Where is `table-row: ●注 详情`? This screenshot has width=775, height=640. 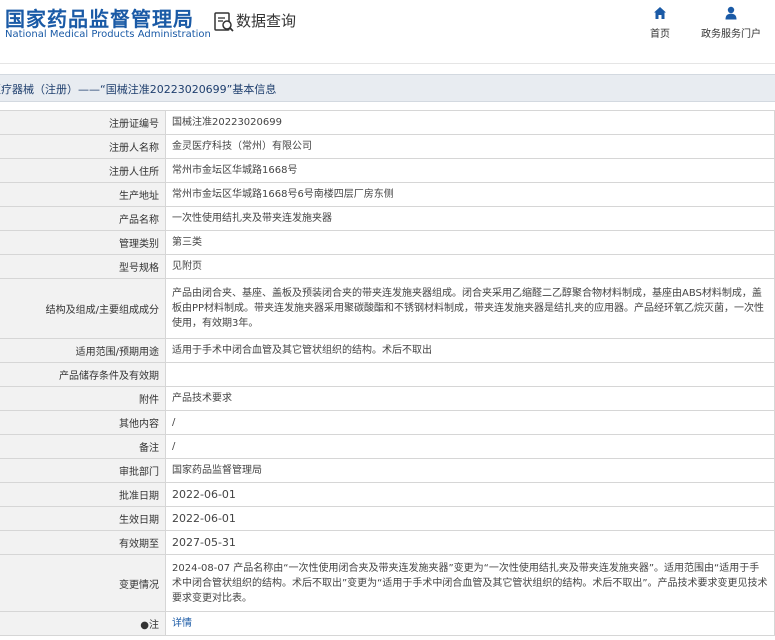 table-row: ●注 详情 is located at coordinates (387, 623).